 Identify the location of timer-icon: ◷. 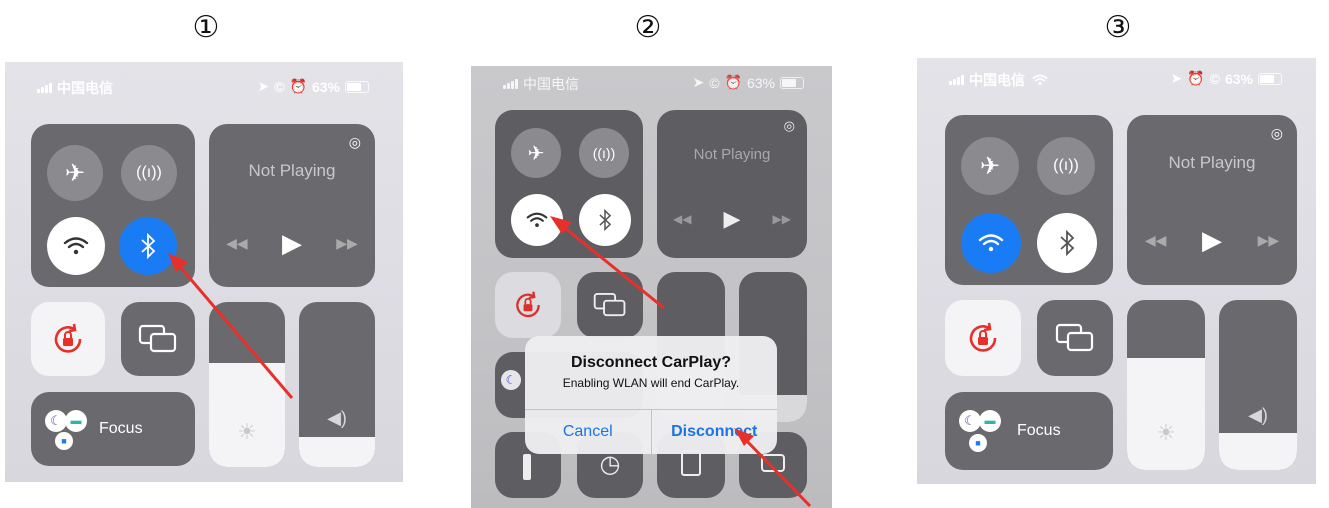
(610, 464).